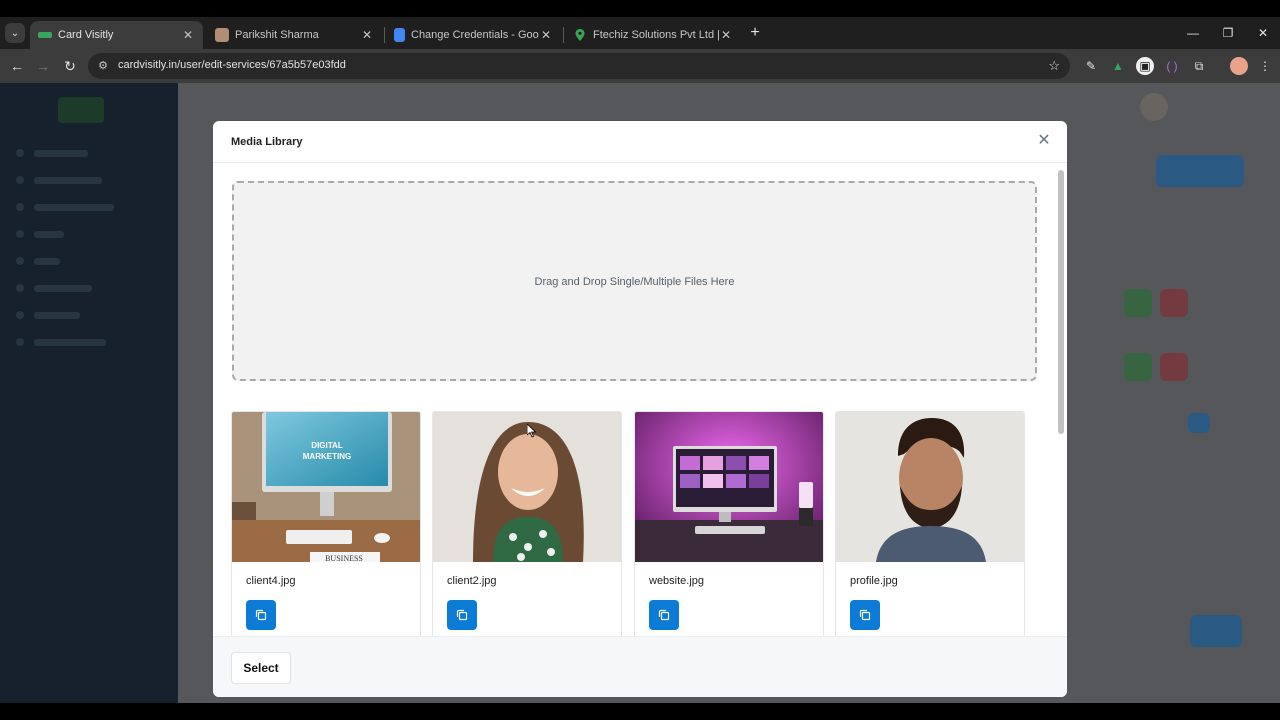 This screenshot has height=720, width=1280. I want to click on modal-title: Media Library, so click(267, 142).